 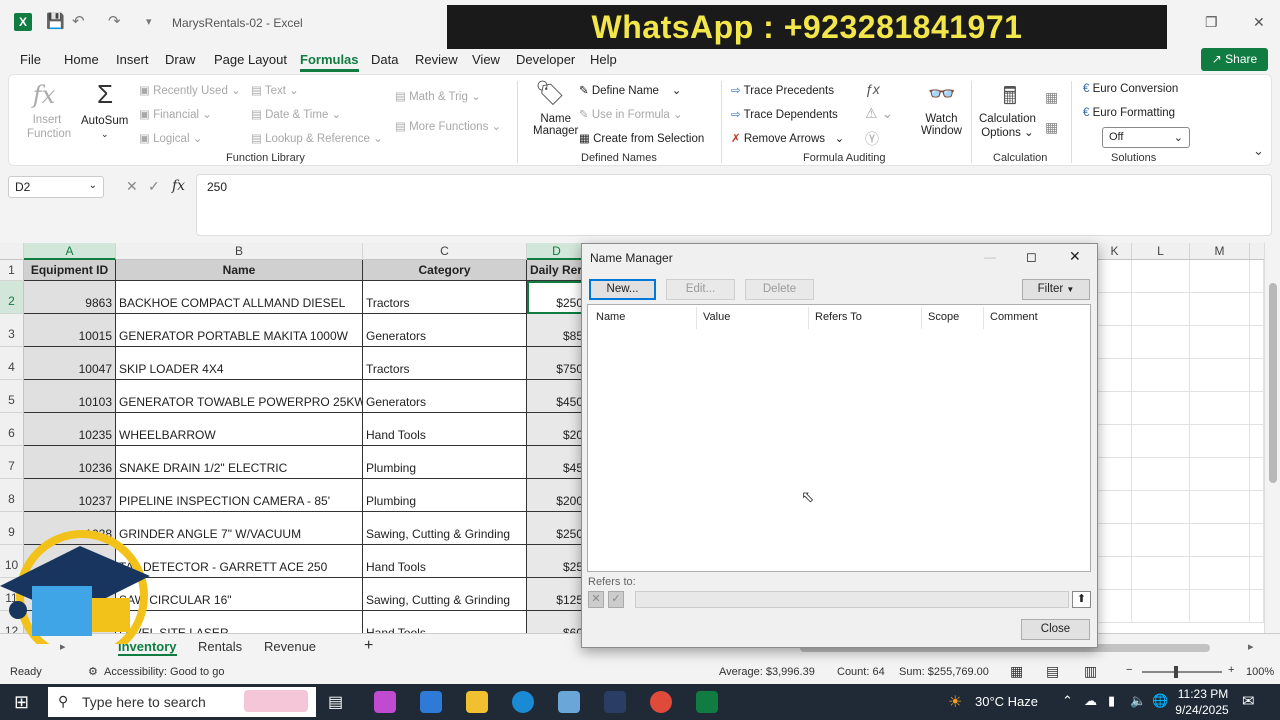 I want to click on cell-name: SNAKE DRAIN 1/2" ELECTRIC, so click(x=239, y=462).